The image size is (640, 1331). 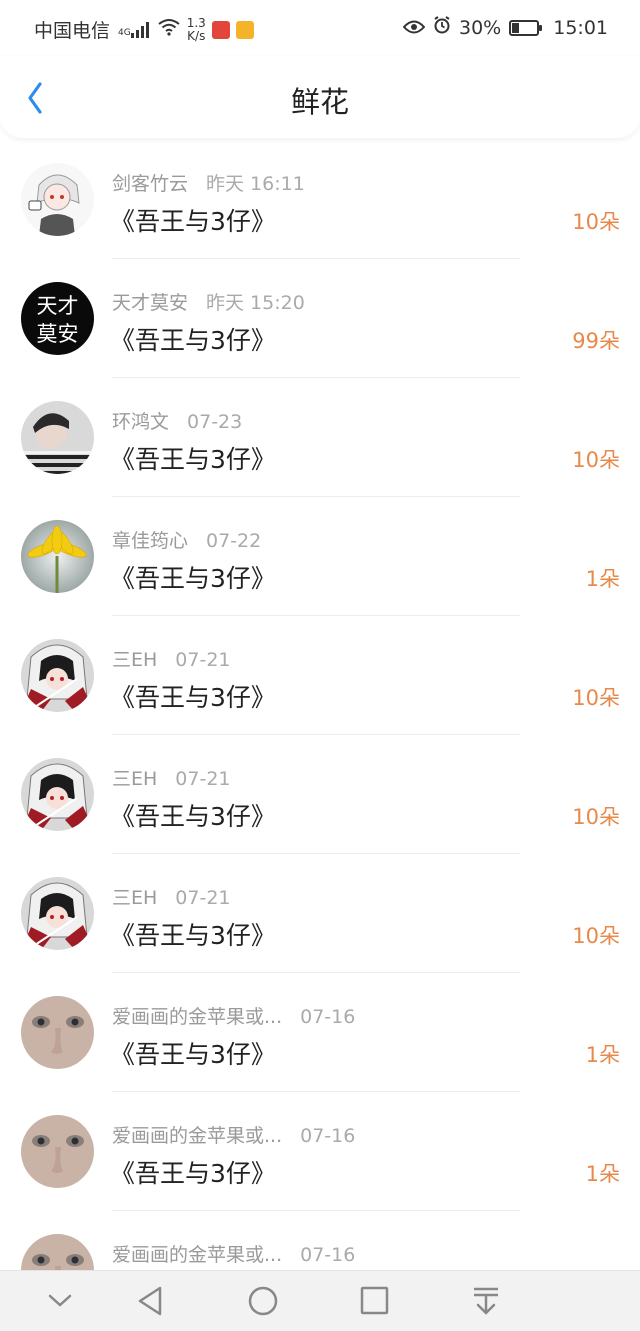 What do you see at coordinates (320, 1300) in the screenshot?
I see `system-nav-bar` at bounding box center [320, 1300].